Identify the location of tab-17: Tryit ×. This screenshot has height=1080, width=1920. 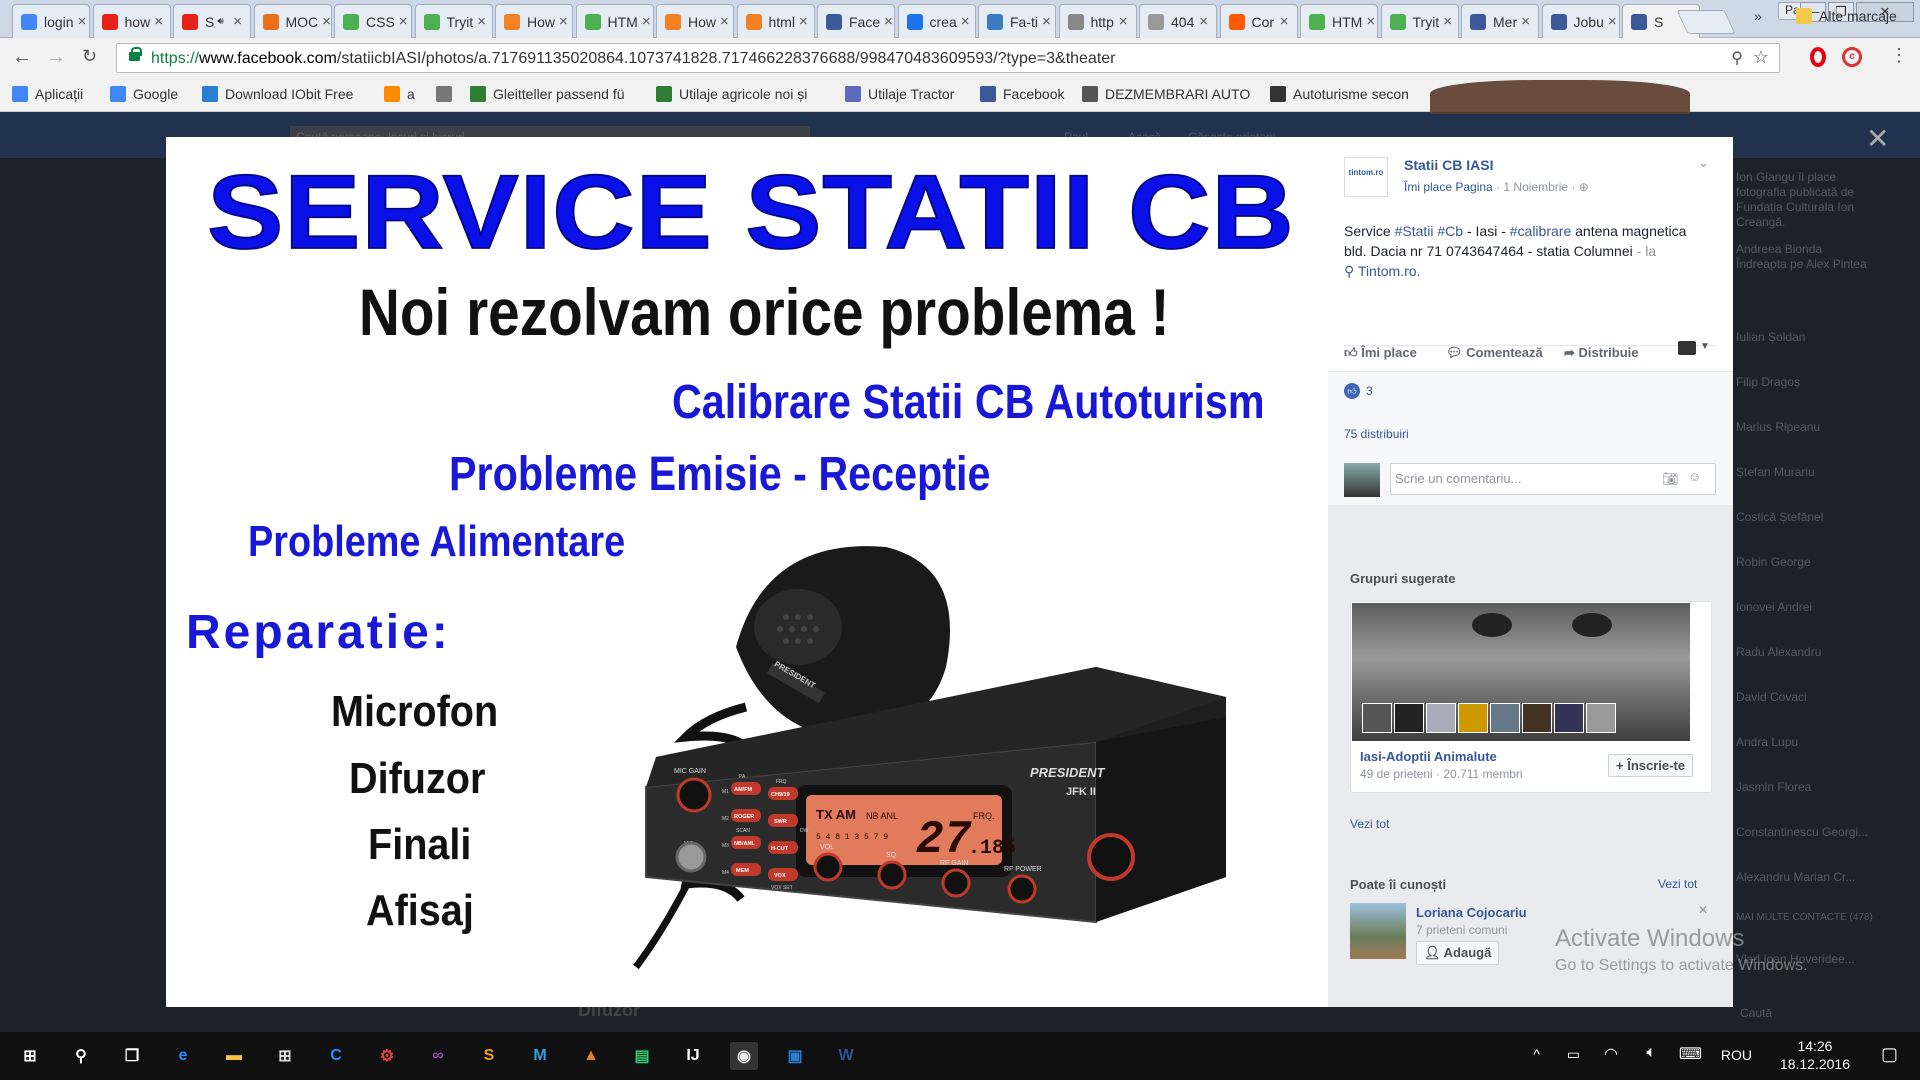
(1419, 21).